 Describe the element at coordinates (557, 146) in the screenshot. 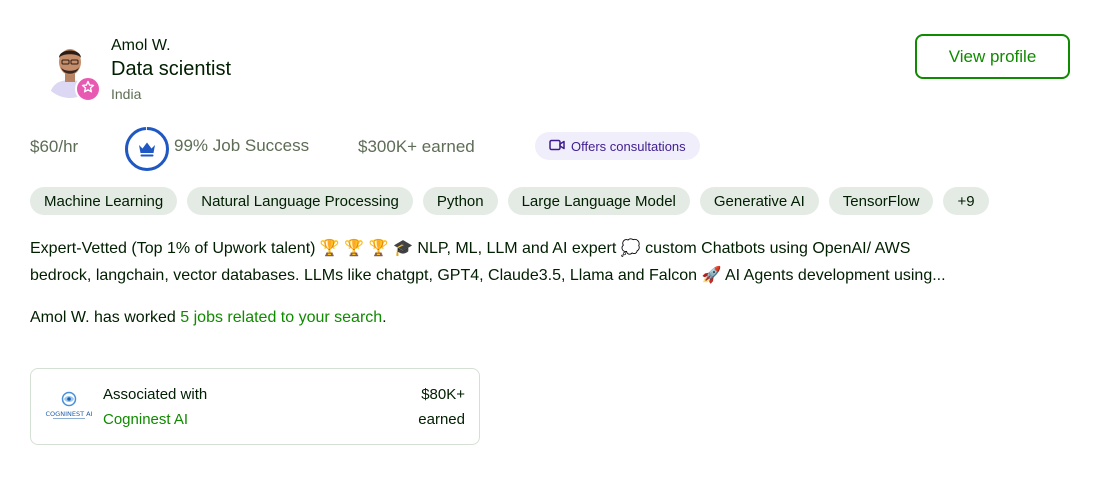

I see `video-camera-icon` at that location.